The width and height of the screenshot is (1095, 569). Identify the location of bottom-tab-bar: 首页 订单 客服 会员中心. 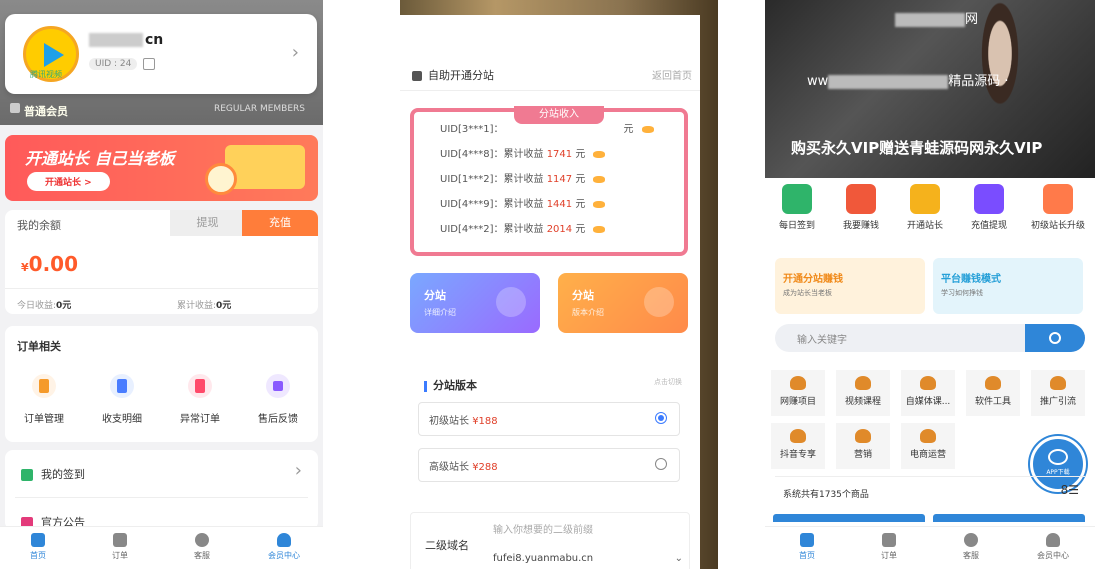
(930, 547).